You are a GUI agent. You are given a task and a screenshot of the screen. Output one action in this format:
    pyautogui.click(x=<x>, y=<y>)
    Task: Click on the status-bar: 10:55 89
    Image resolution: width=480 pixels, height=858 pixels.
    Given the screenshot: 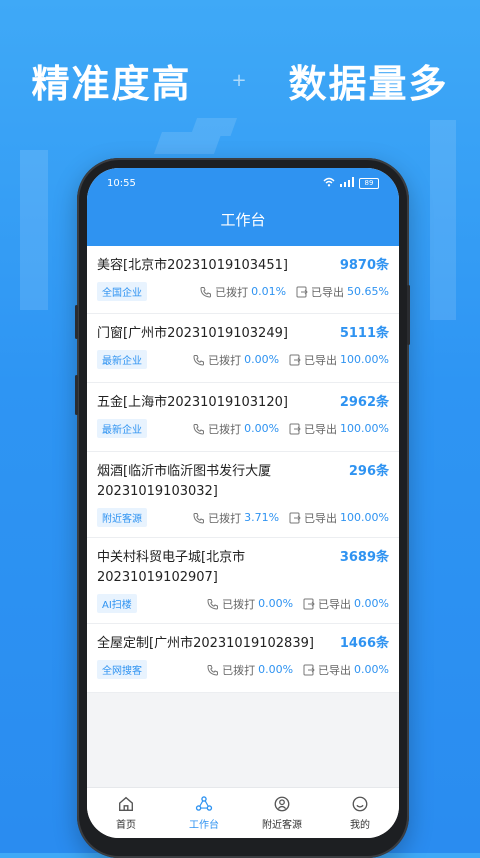 What is the action you would take?
    pyautogui.click(x=243, y=183)
    